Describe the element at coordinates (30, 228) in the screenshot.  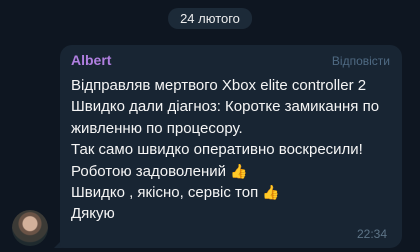
I see `sender-avatar` at that location.